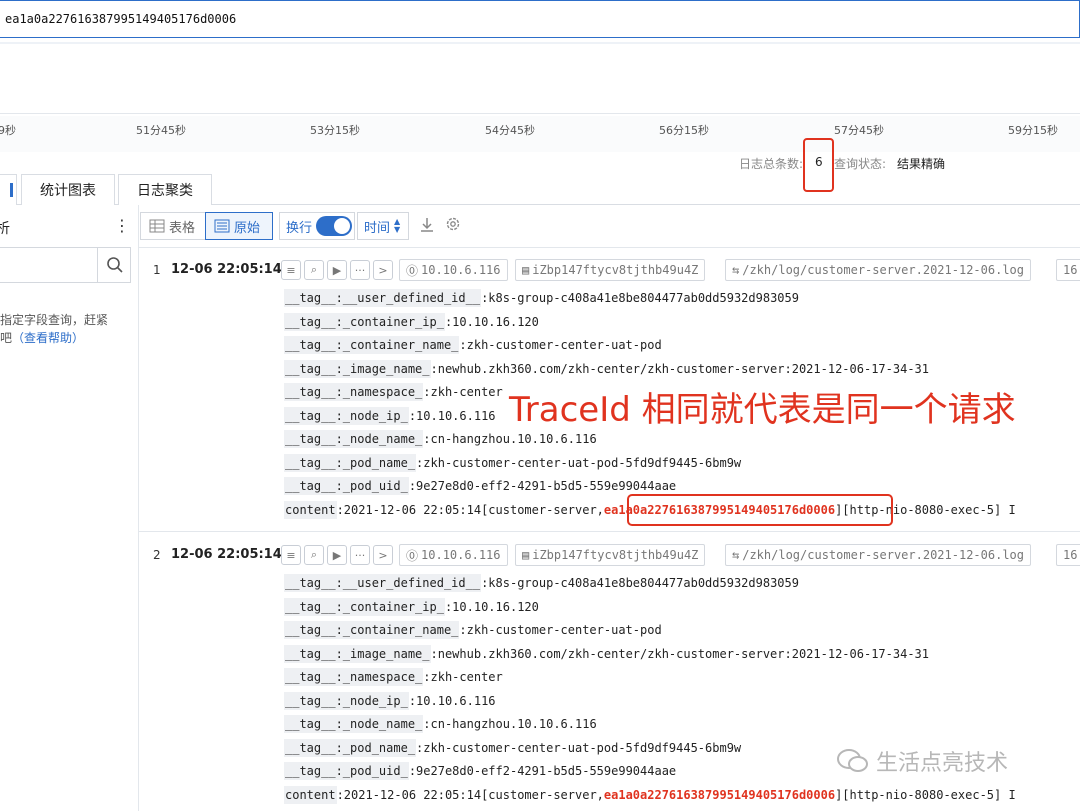 The width and height of the screenshot is (1080, 811). What do you see at coordinates (11, 190) in the screenshot?
I see `tab-active-marker` at bounding box center [11, 190].